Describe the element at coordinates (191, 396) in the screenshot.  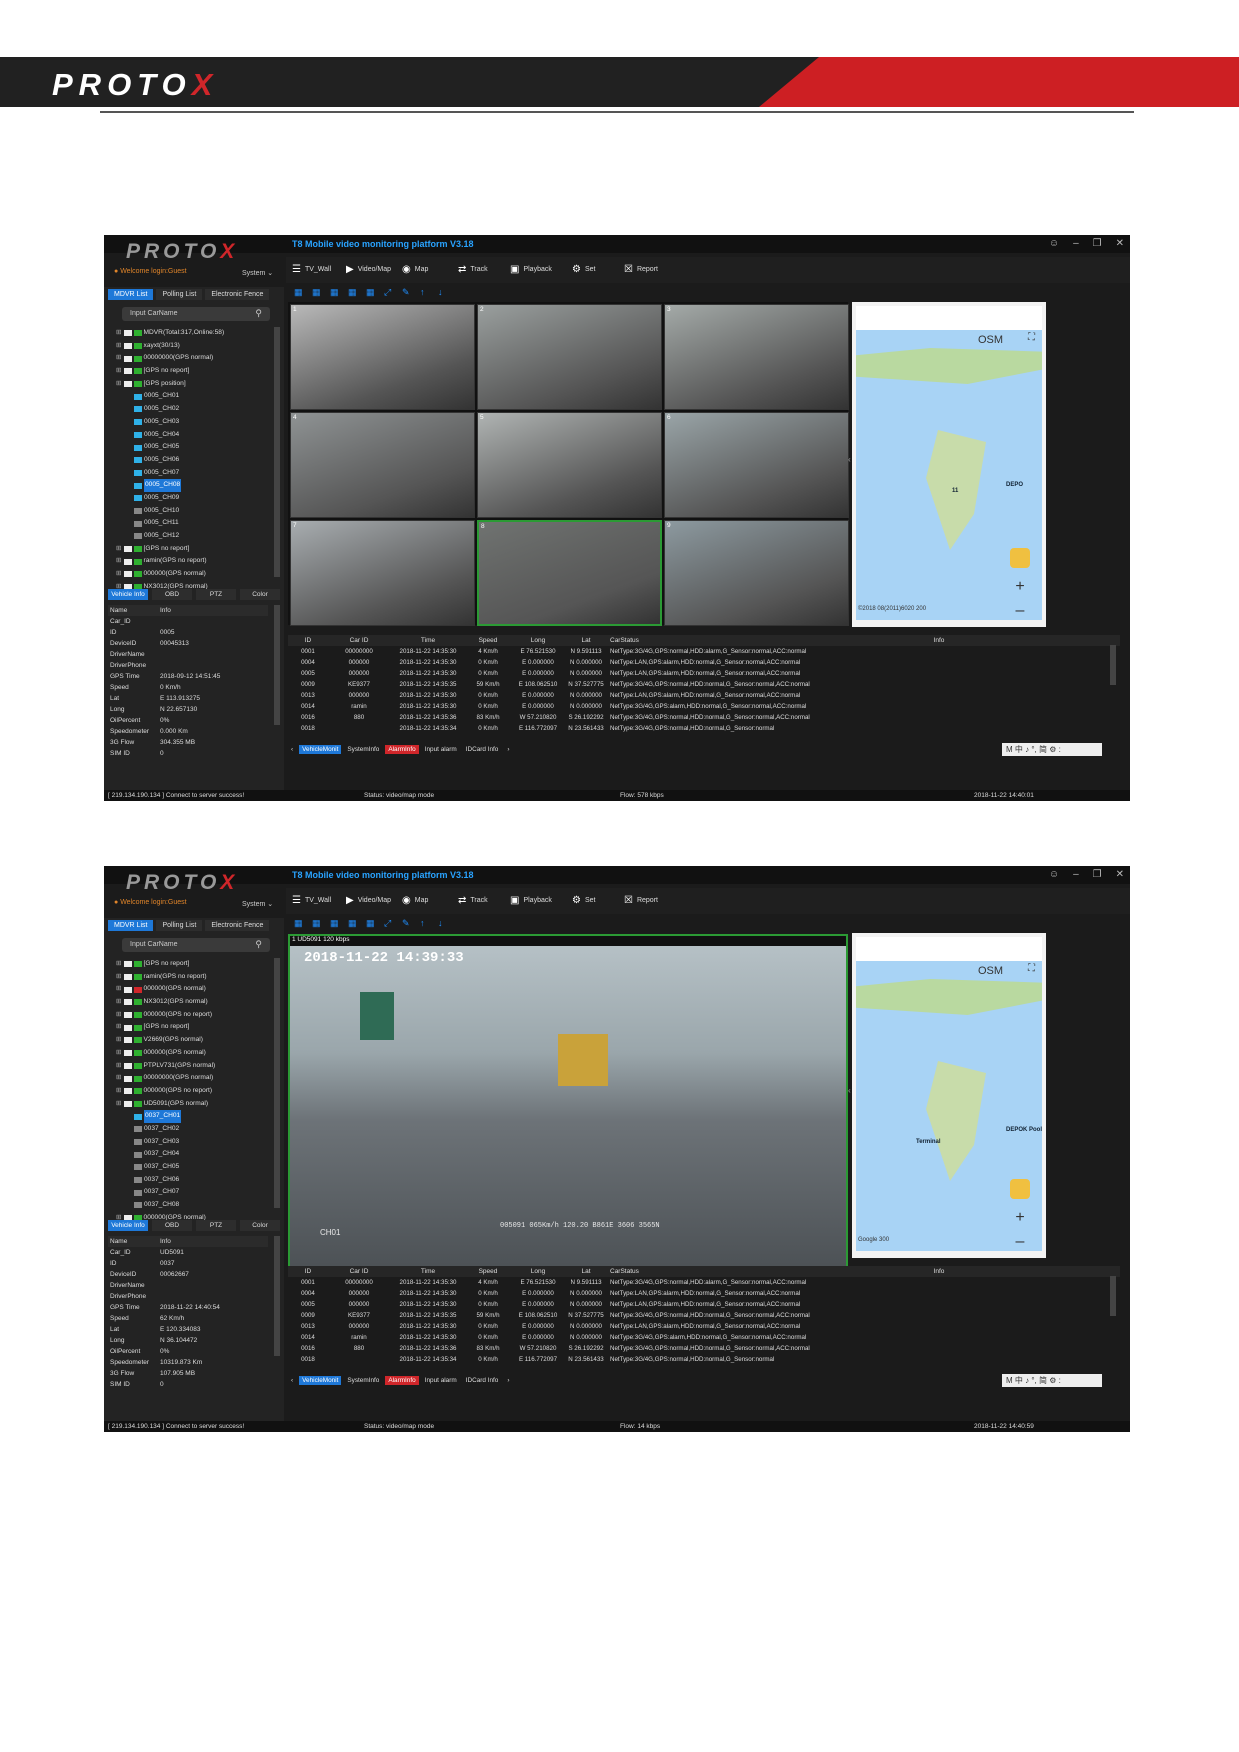
I see `tree-item: 0005_CH01` at that location.